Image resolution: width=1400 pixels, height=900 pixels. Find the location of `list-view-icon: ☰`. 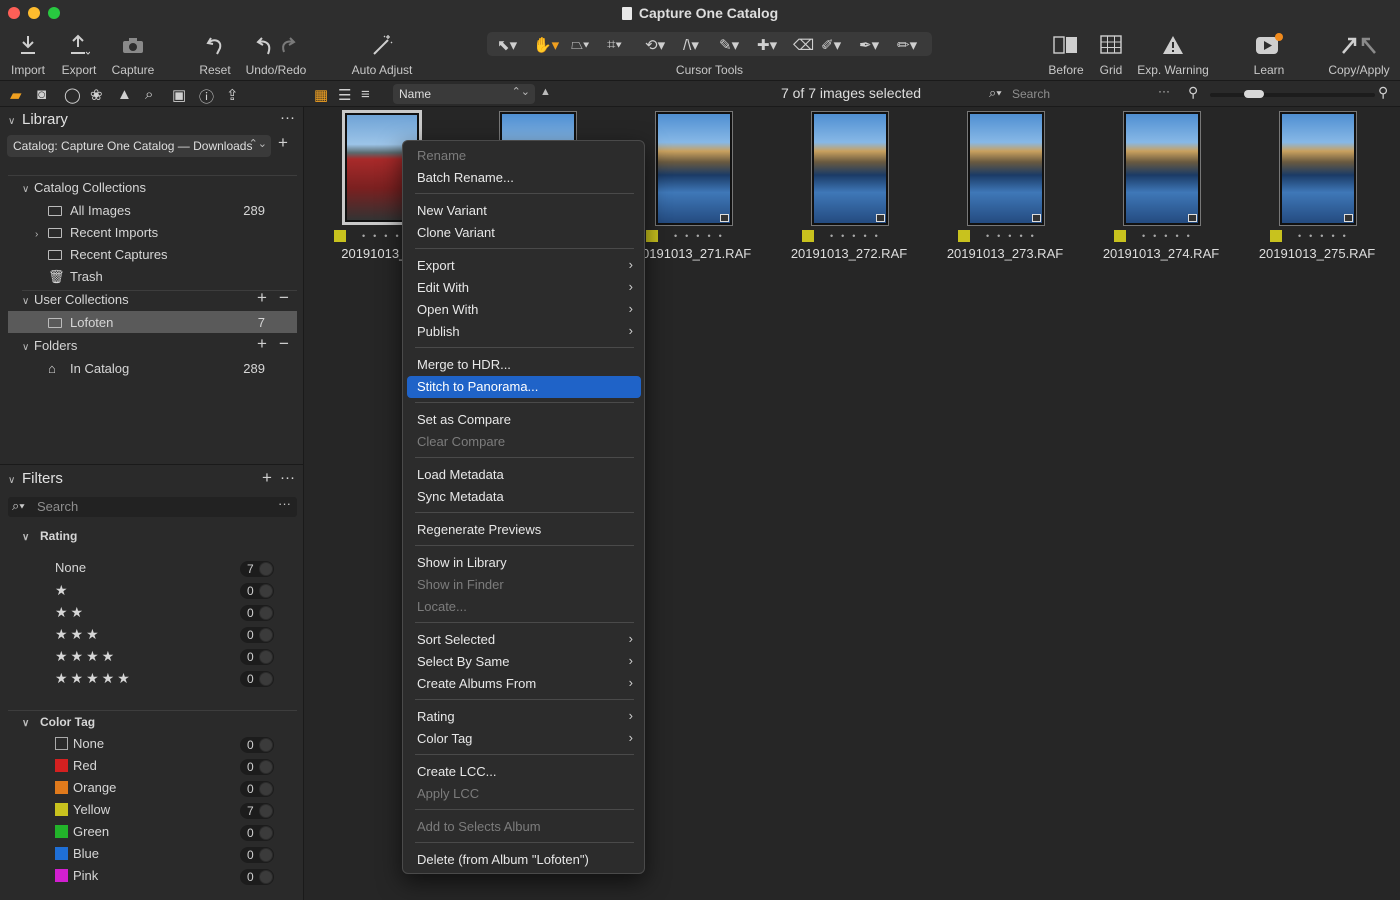

list-view-icon: ☰ is located at coordinates (344, 95).